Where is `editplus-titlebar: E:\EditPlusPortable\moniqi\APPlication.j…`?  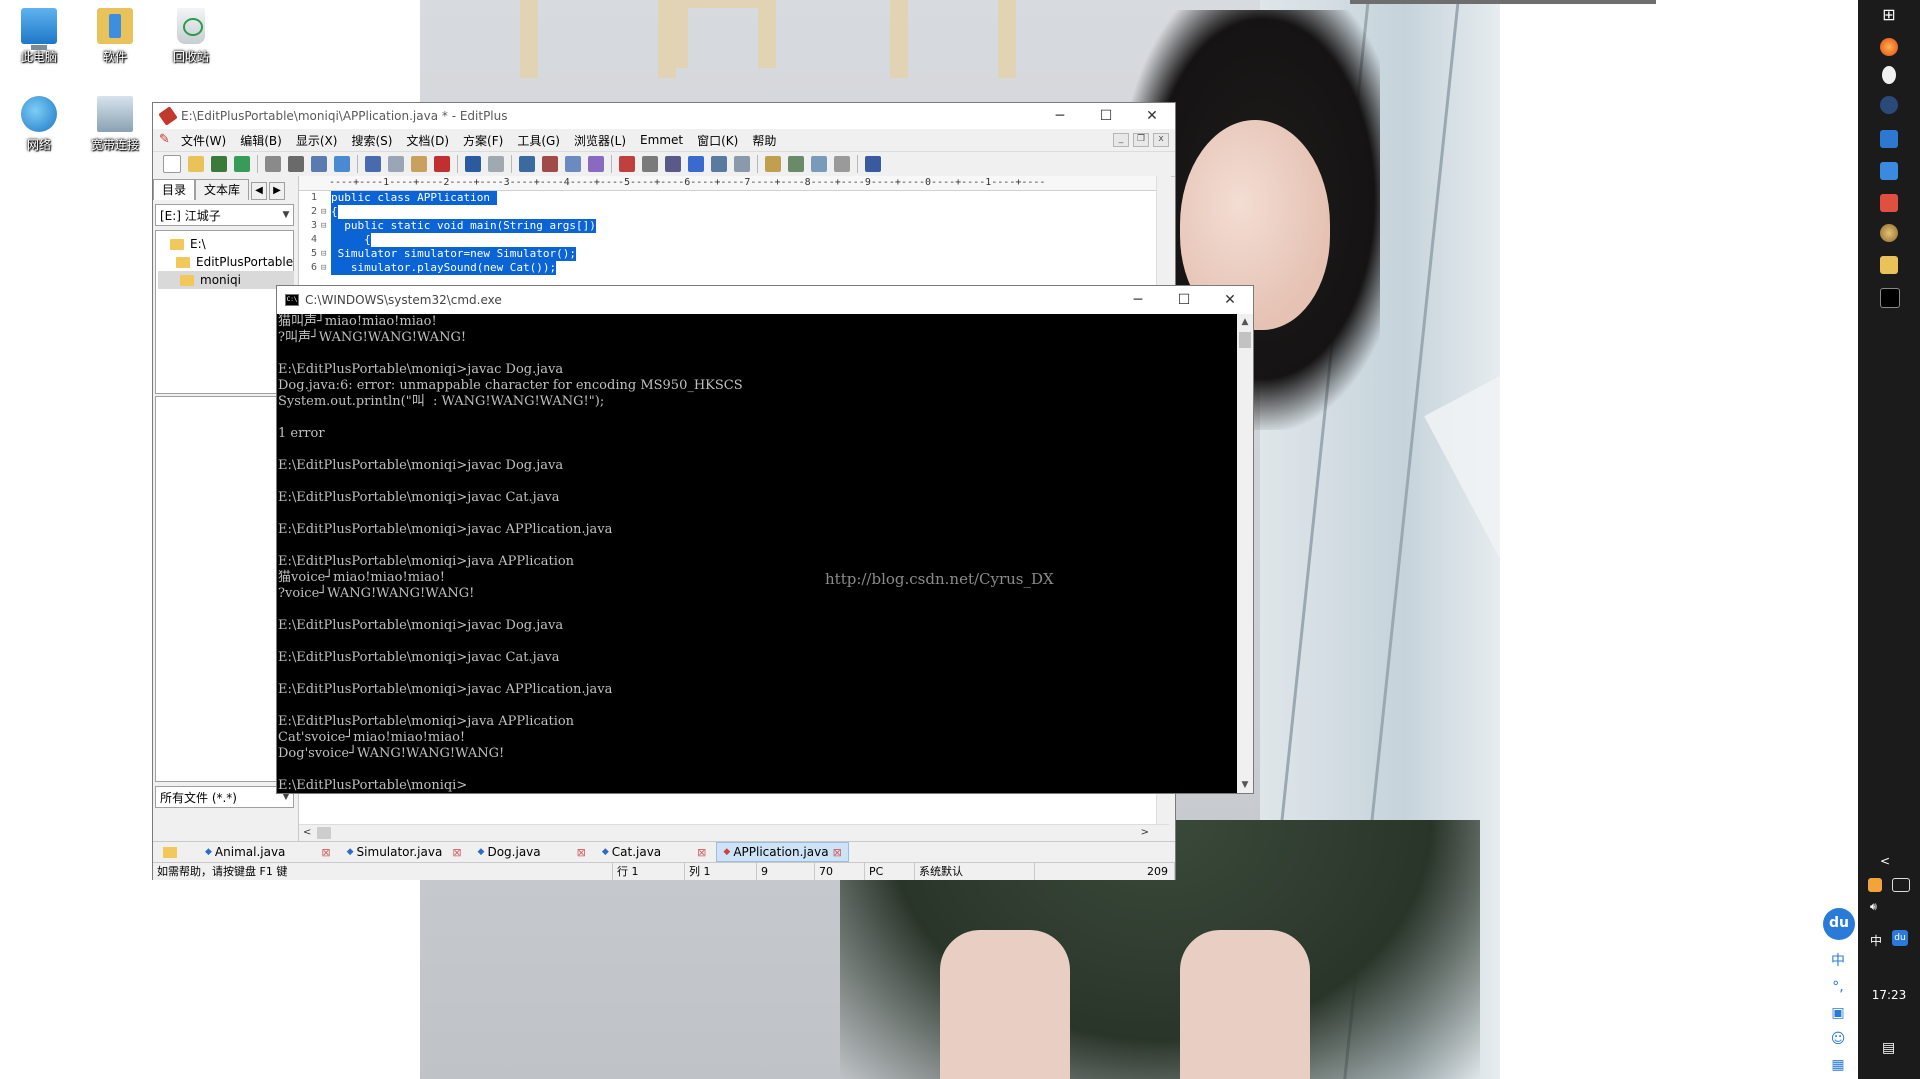 editplus-titlebar: E:\EditPlusPortable\moniqi\APPlication.j… is located at coordinates (664, 116).